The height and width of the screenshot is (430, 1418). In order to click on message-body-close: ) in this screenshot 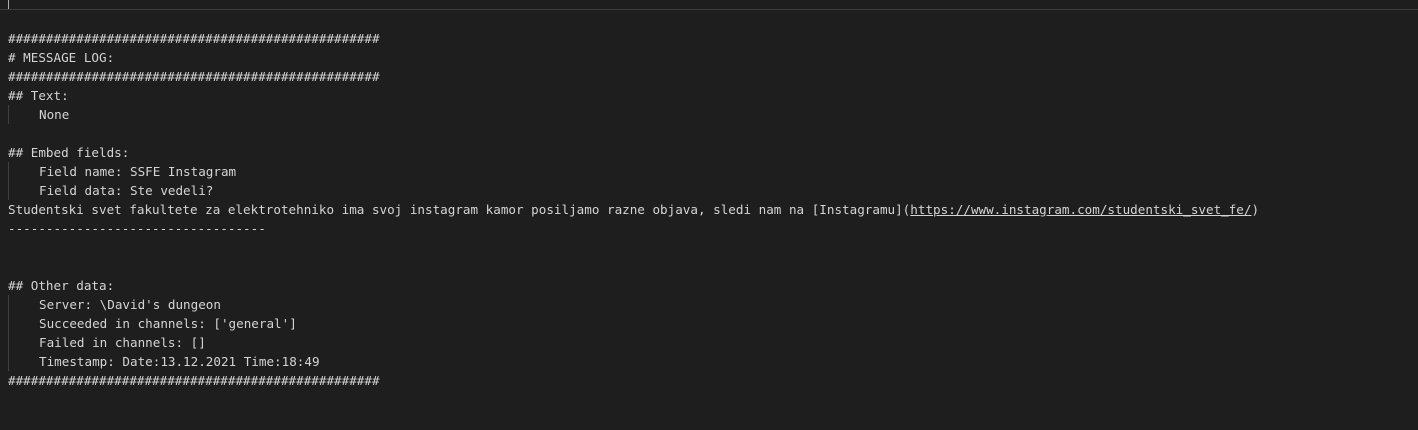, I will do `click(1255, 209)`.